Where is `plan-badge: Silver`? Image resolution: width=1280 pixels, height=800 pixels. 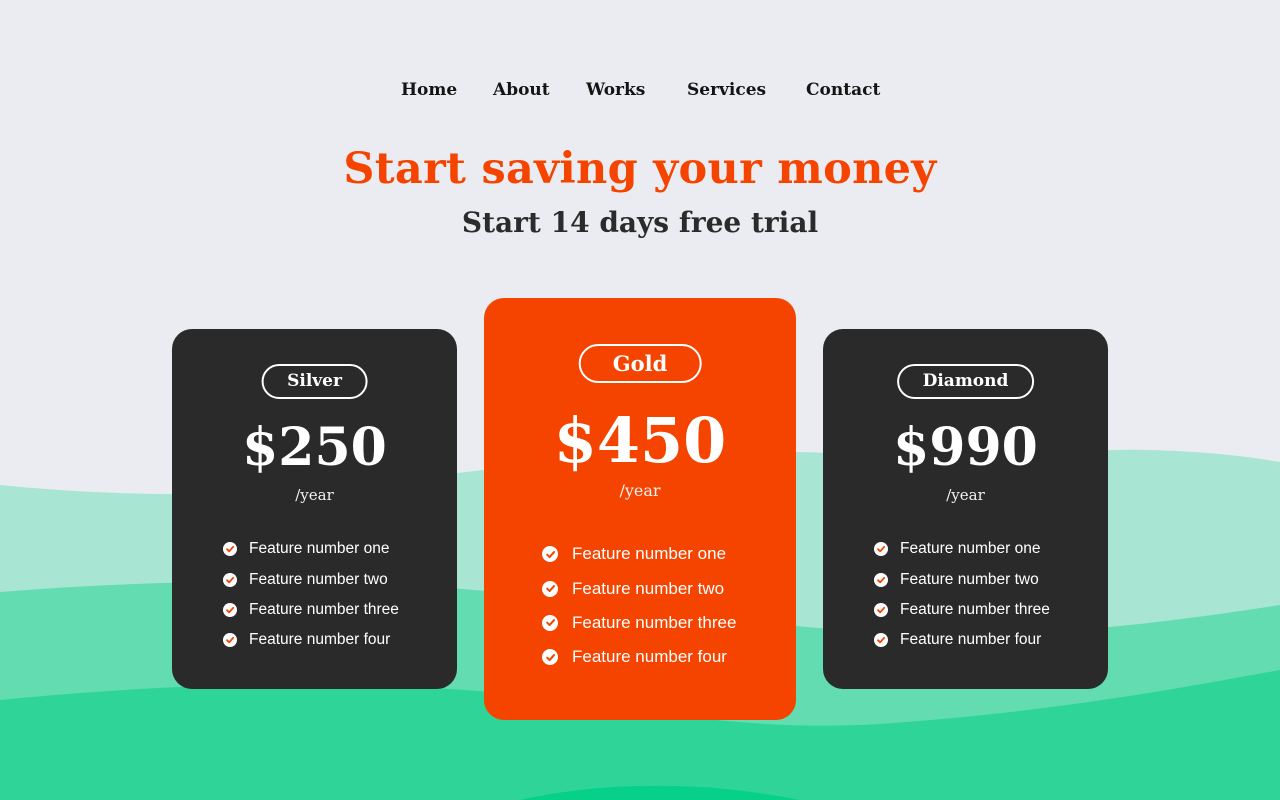 plan-badge: Silver is located at coordinates (314, 381).